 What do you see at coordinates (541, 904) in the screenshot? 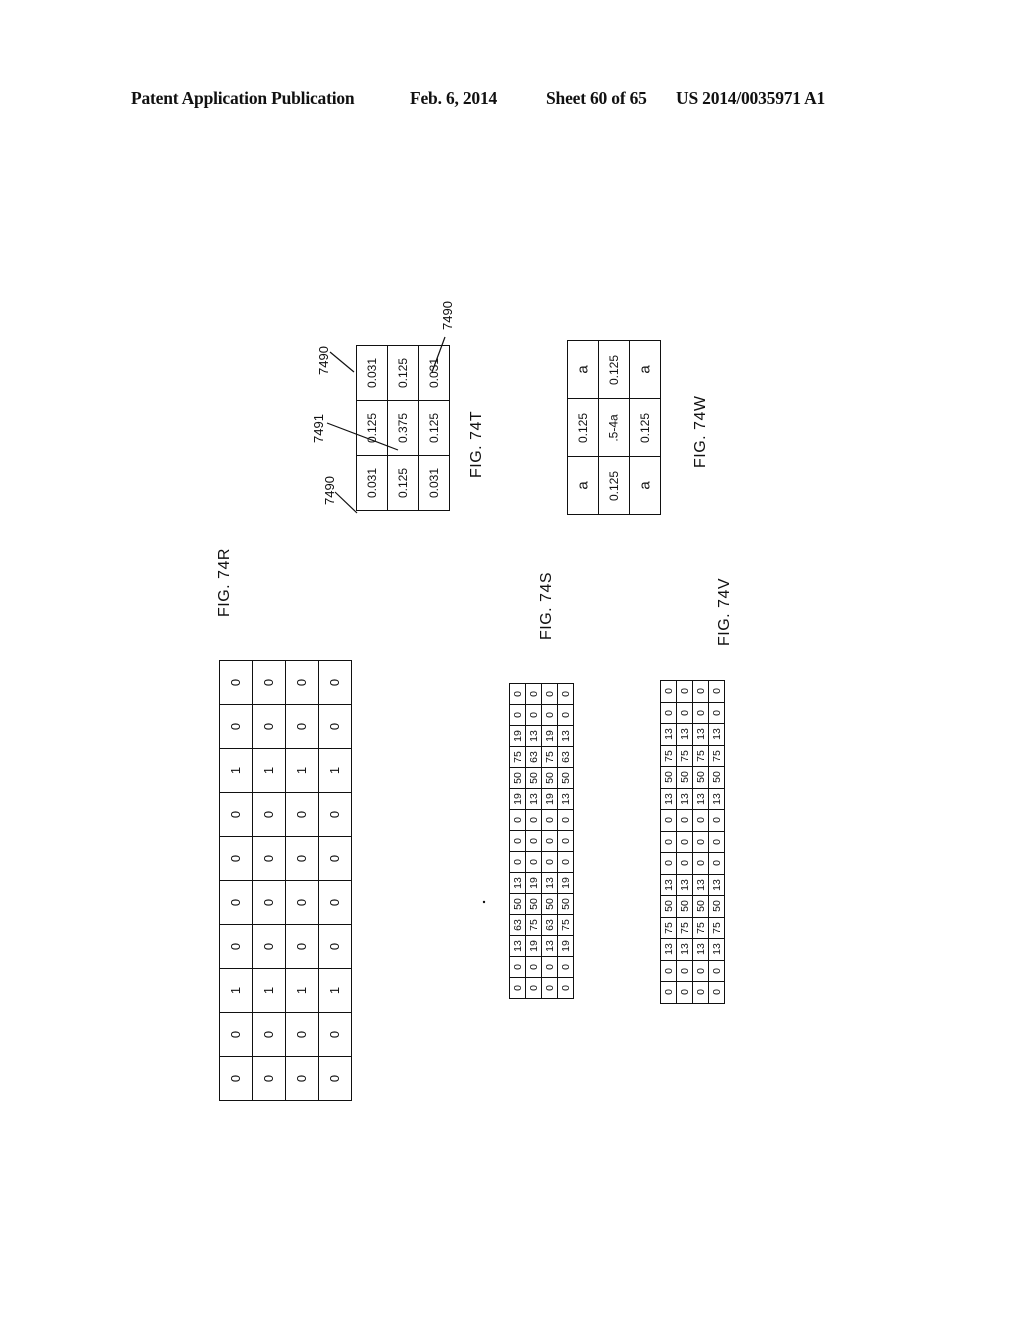
I see `table-row: 50 50 50 50` at bounding box center [541, 904].